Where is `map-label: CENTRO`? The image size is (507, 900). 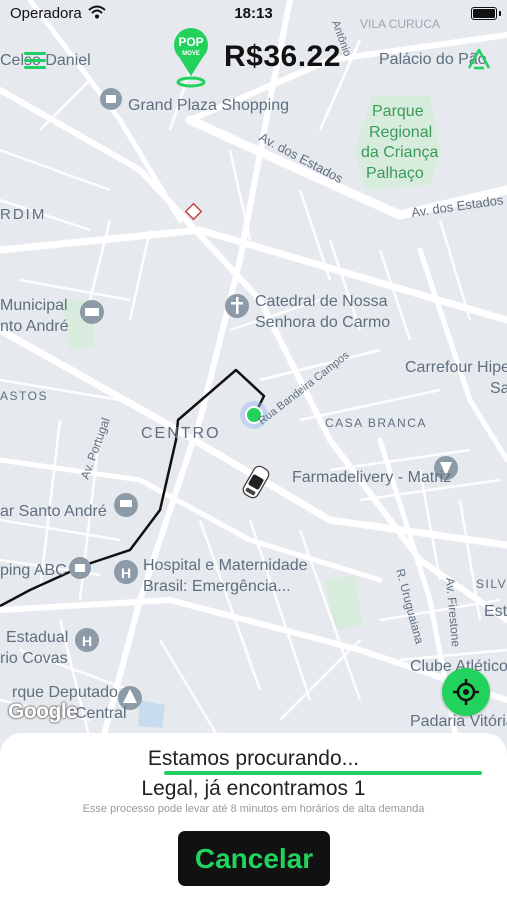 map-label: CENTRO is located at coordinates (181, 433).